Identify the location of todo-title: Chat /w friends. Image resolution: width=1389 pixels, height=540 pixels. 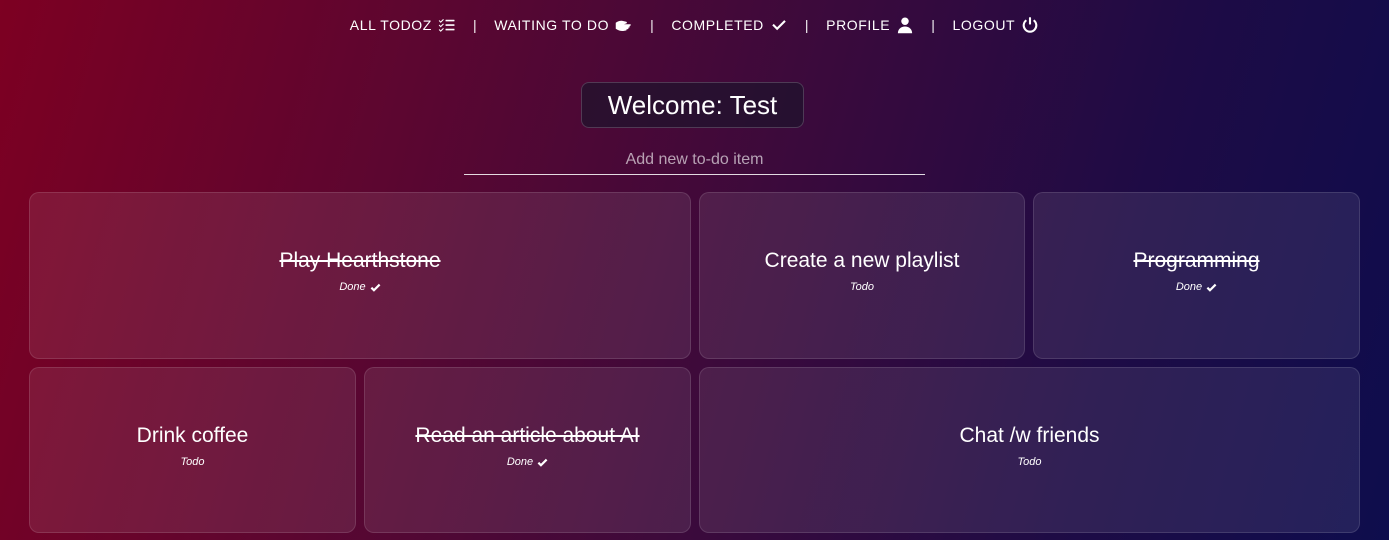
(1029, 435).